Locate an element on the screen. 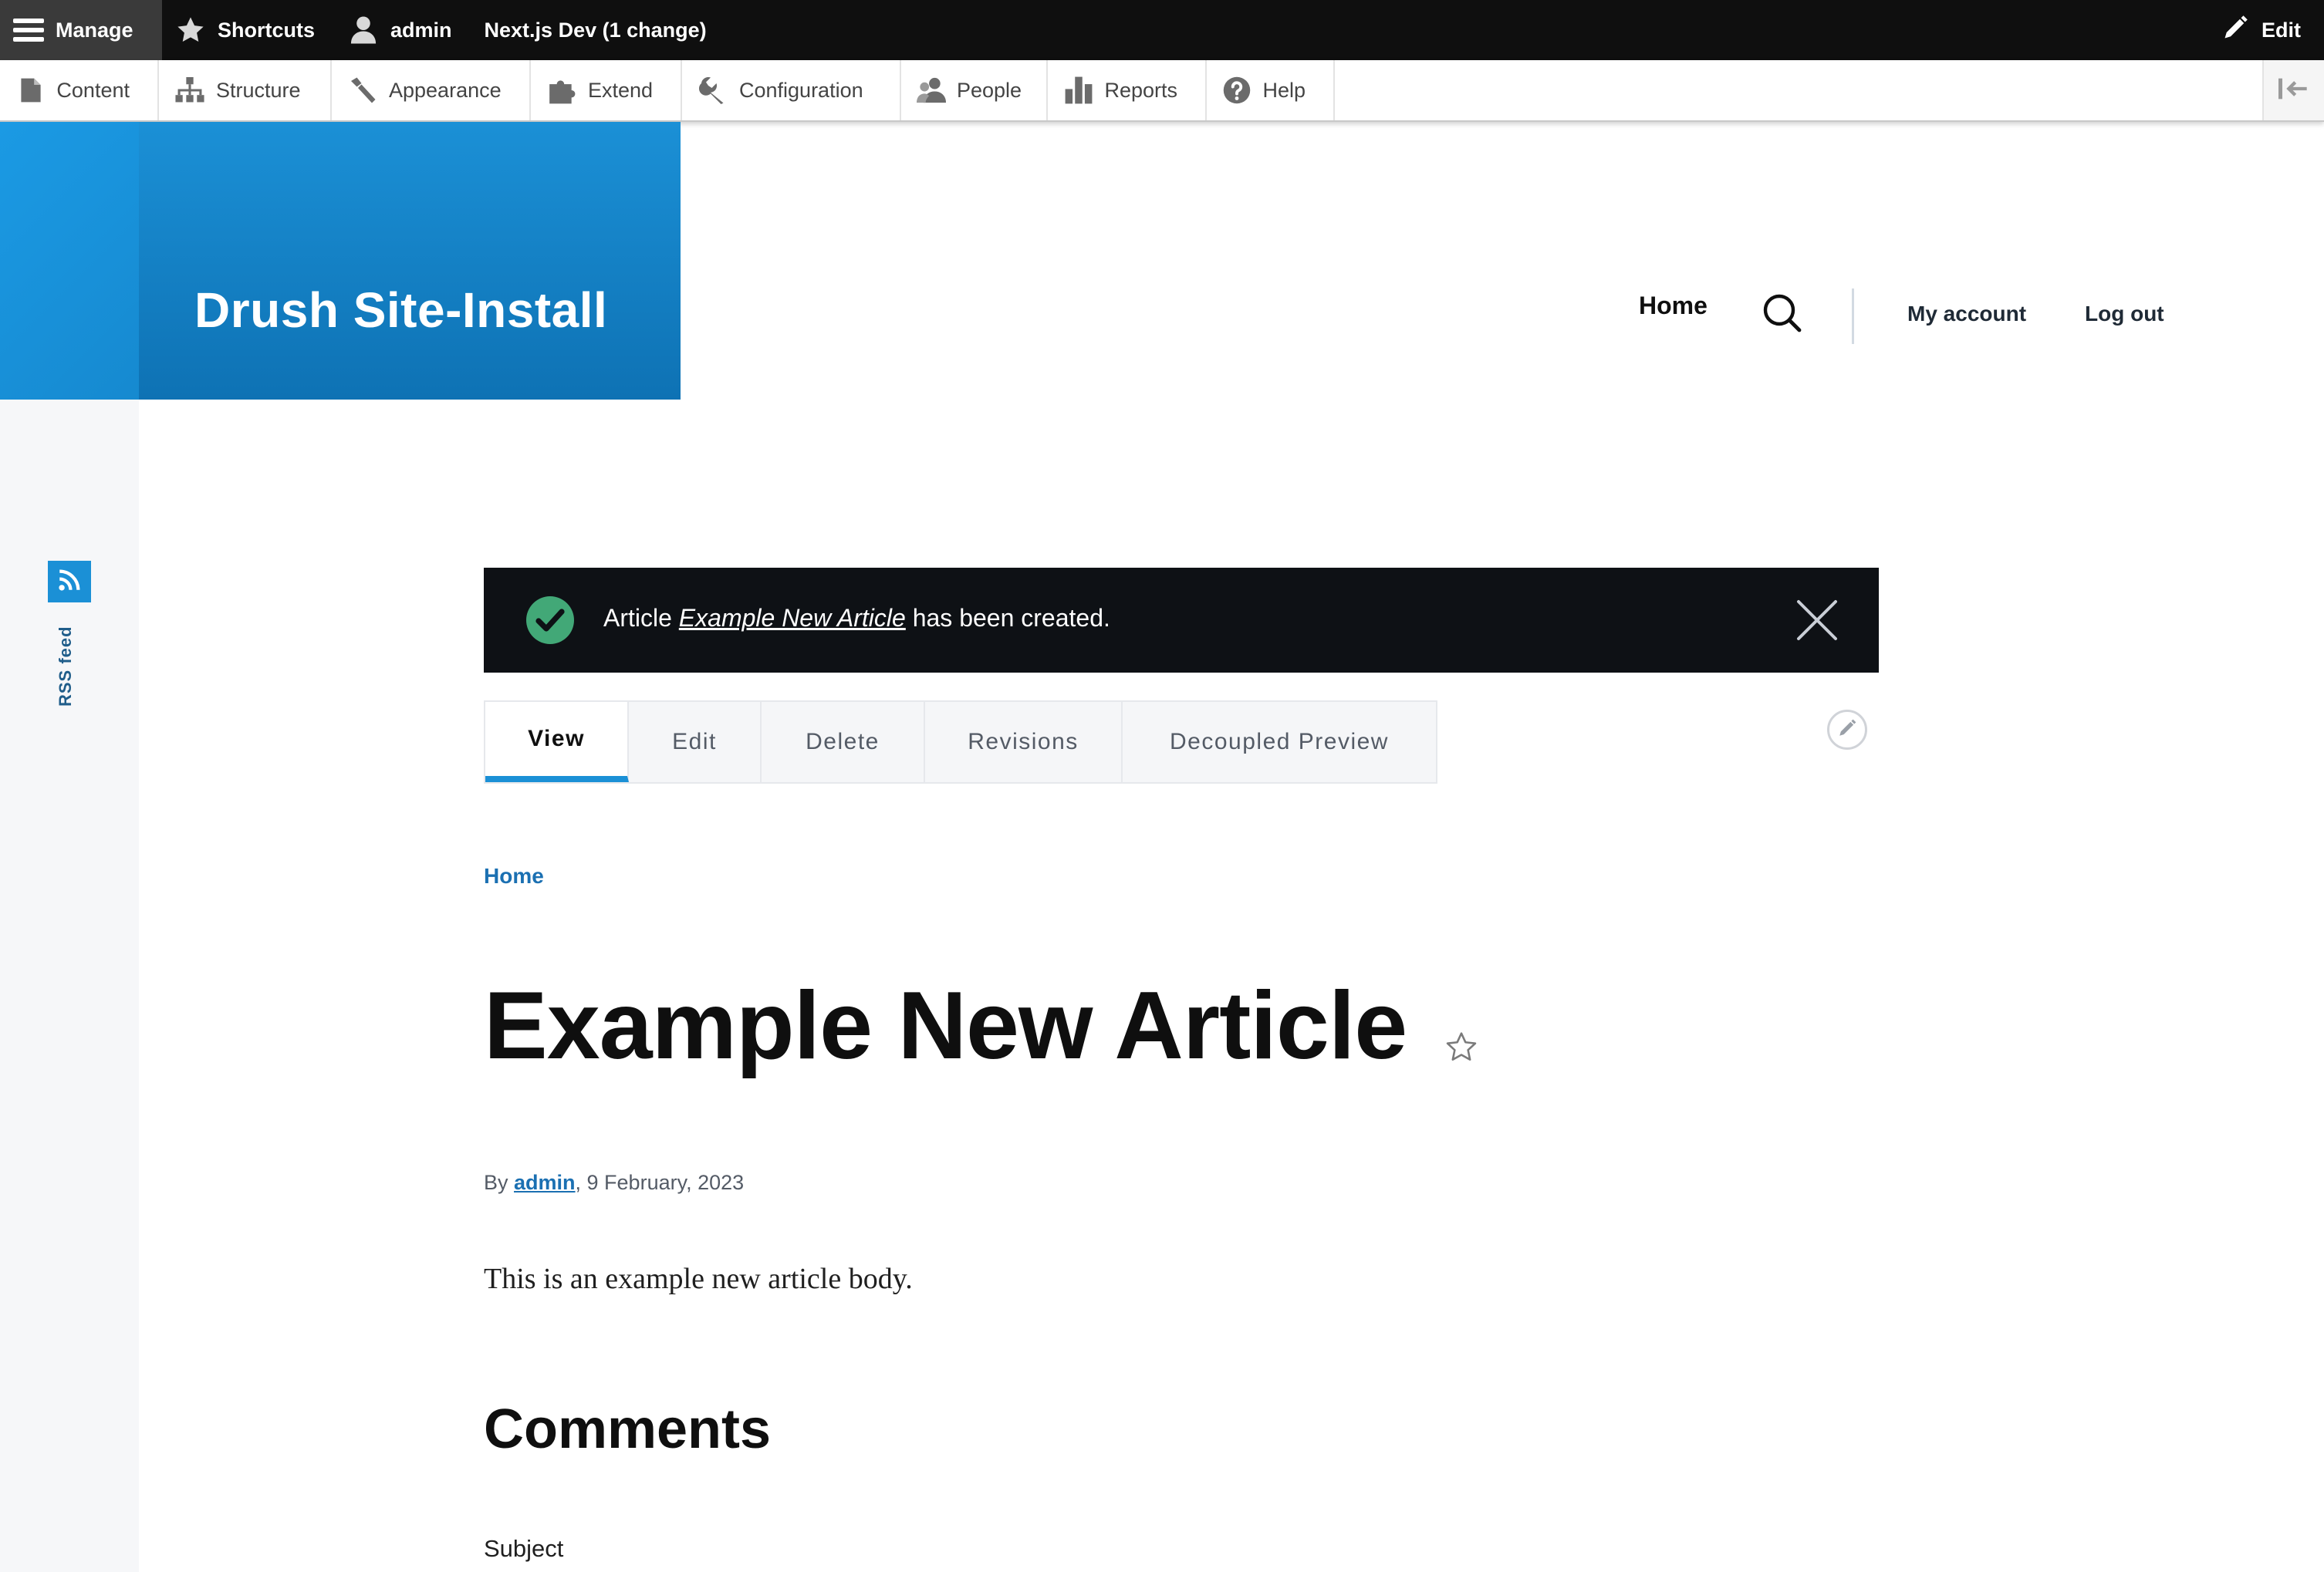 The height and width of the screenshot is (1572, 2324). tray-item-reports: Reports is located at coordinates (1127, 90).